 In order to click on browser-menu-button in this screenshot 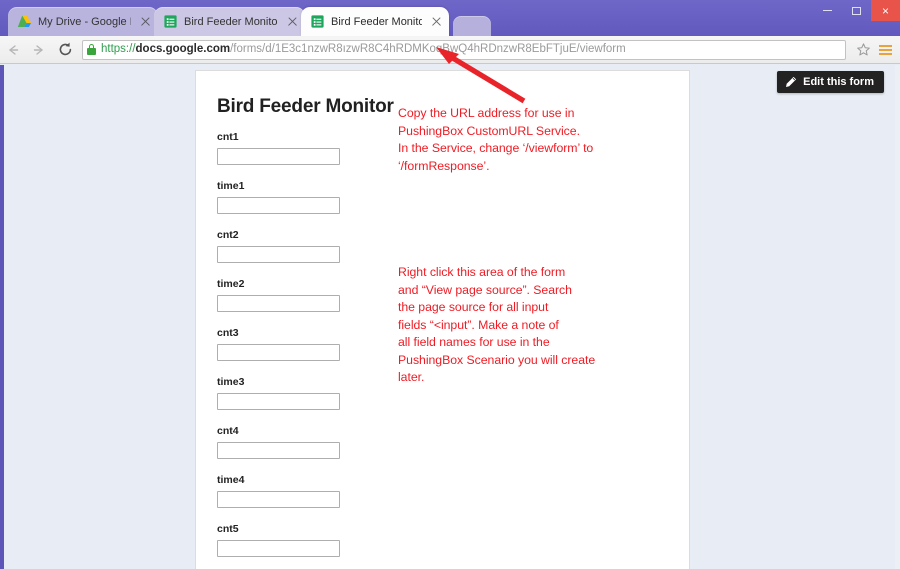, I will do `click(885, 50)`.